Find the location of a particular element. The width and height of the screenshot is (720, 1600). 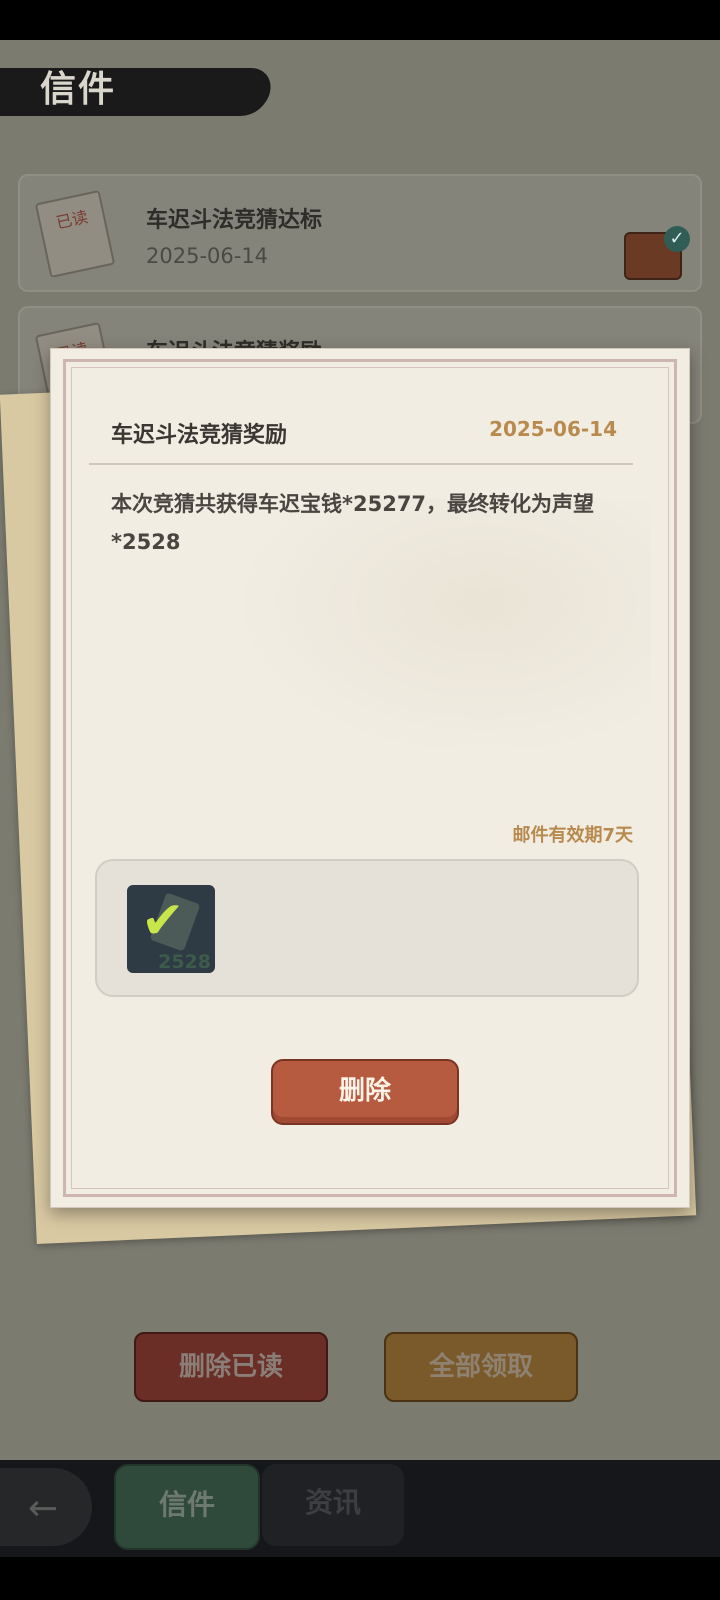

reputation-item-icon: ✔ 2528 is located at coordinates (171, 929).